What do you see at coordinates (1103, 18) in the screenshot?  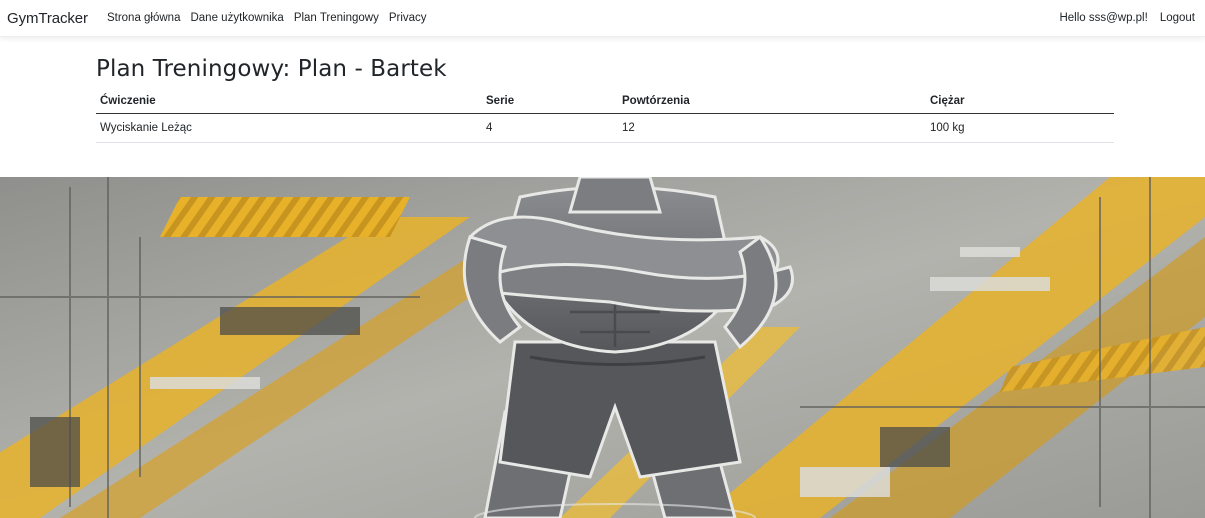 I see `user-greeting-link: Hello sss@wp.pl!` at bounding box center [1103, 18].